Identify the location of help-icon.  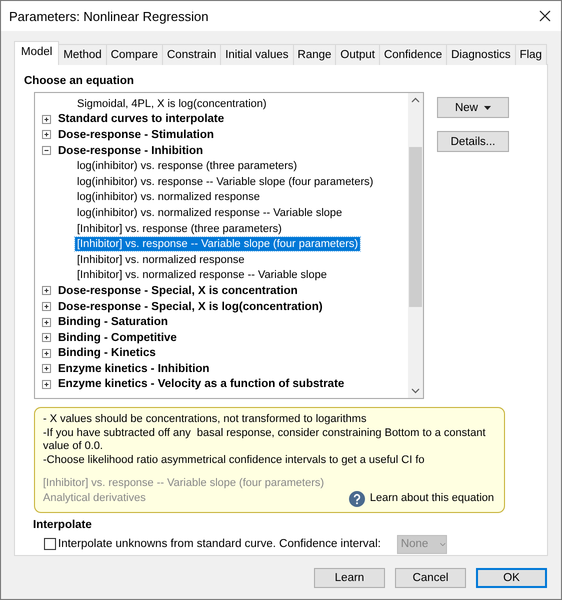
(356, 498).